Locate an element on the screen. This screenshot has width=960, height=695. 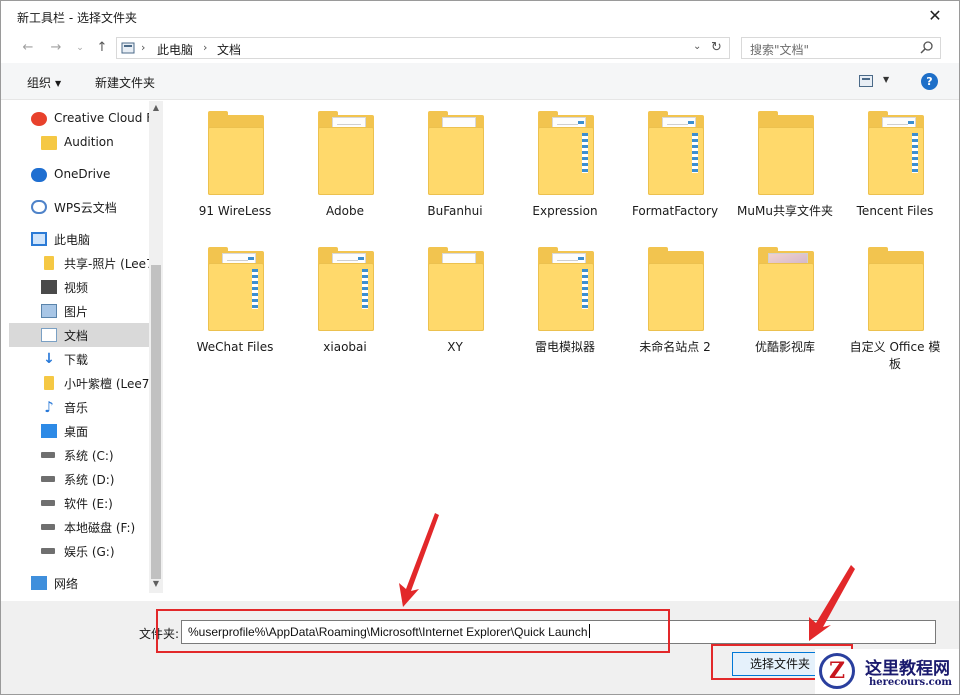
site-watermark: Z 这里教程网 herecours.com is located at coordinates (887, 671).